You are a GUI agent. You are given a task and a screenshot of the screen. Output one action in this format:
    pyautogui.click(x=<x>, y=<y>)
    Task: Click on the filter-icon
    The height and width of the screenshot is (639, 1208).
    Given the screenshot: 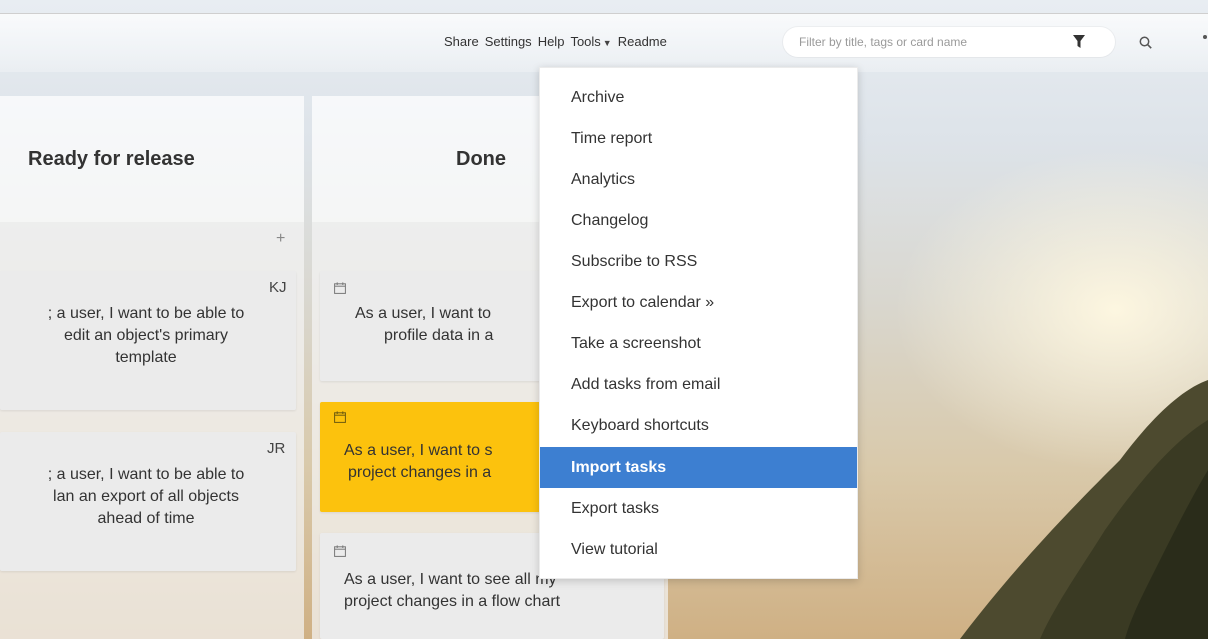 What is the action you would take?
    pyautogui.click(x=1079, y=42)
    